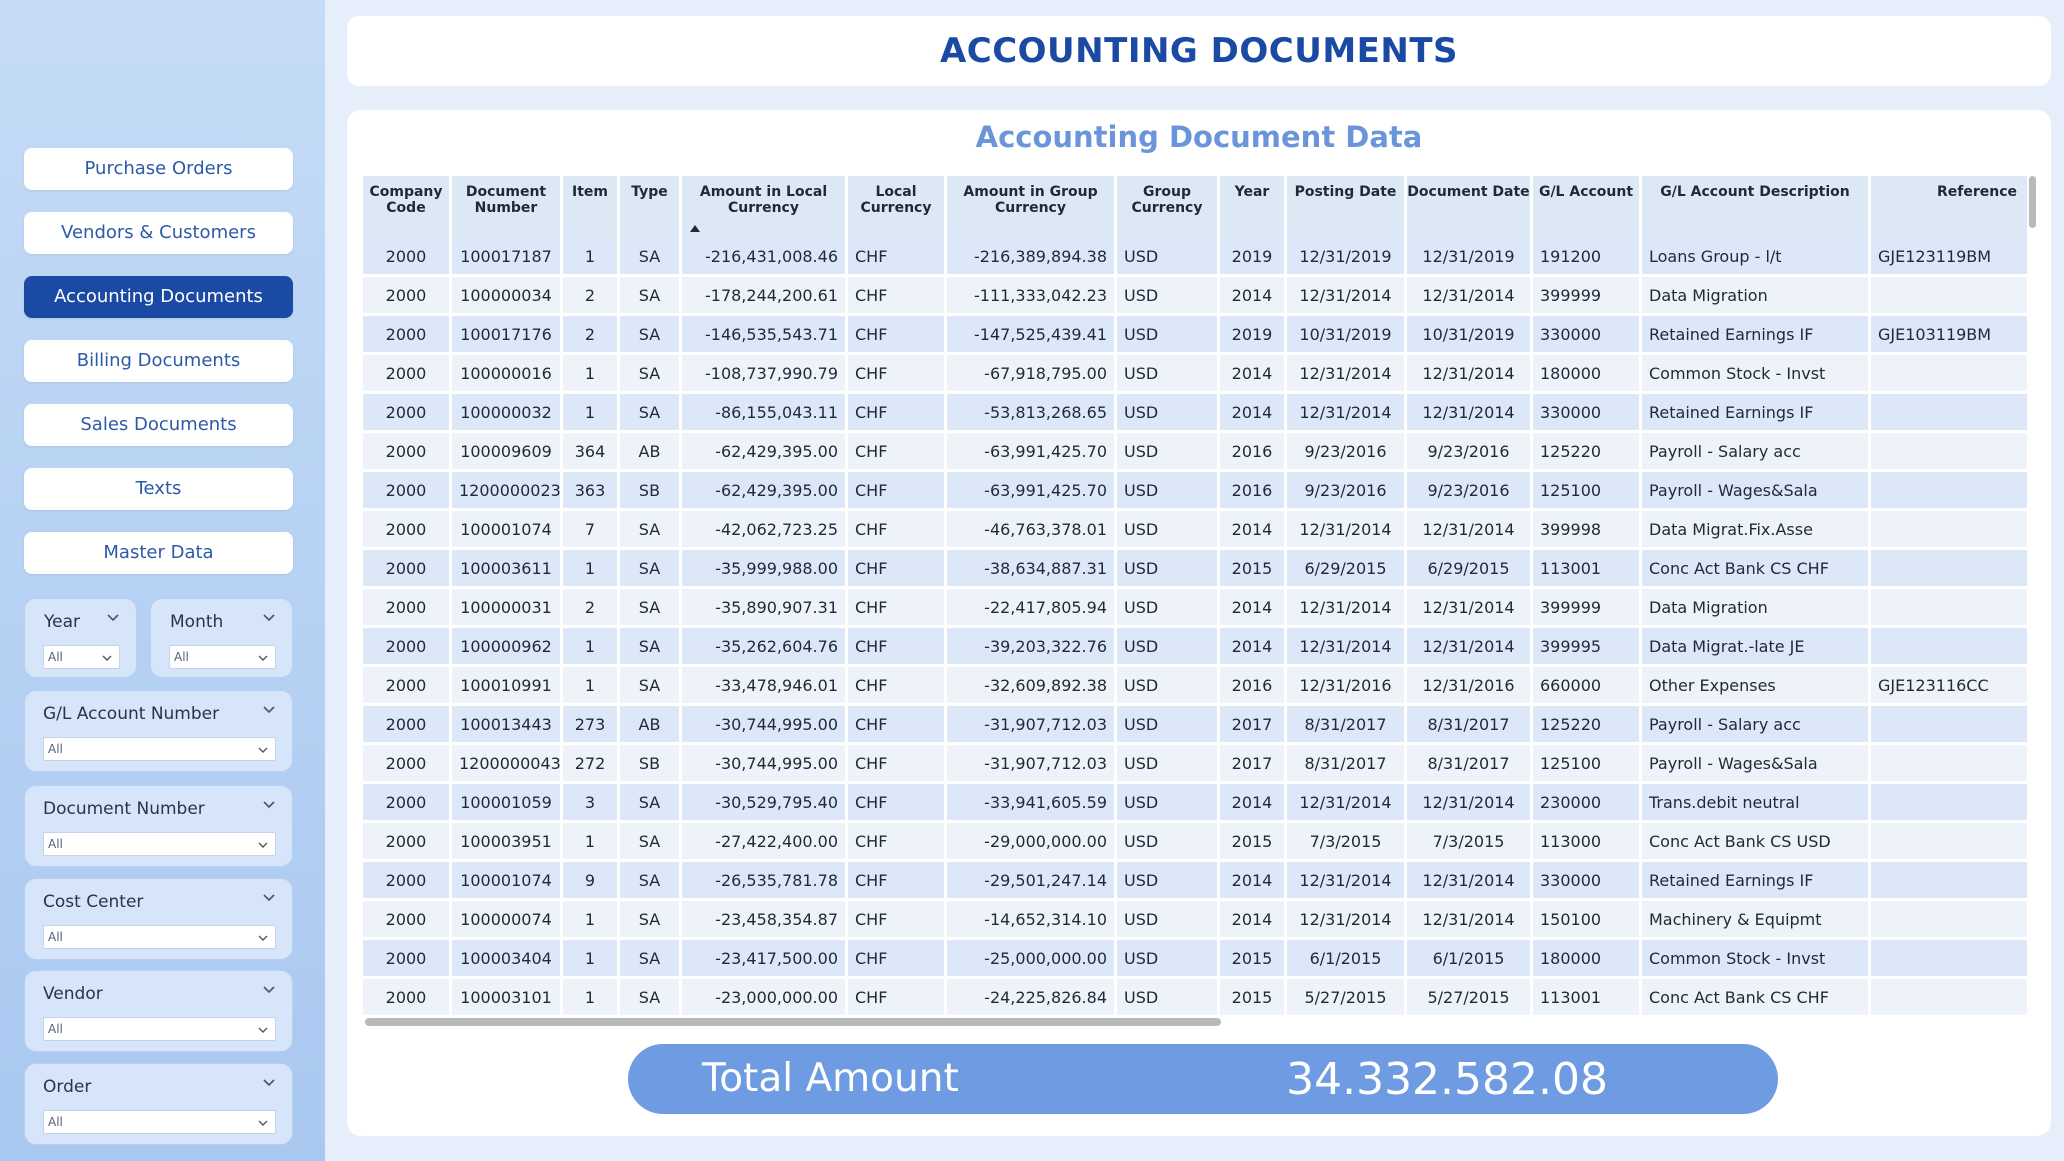  I want to click on month-select: All, so click(222, 657).